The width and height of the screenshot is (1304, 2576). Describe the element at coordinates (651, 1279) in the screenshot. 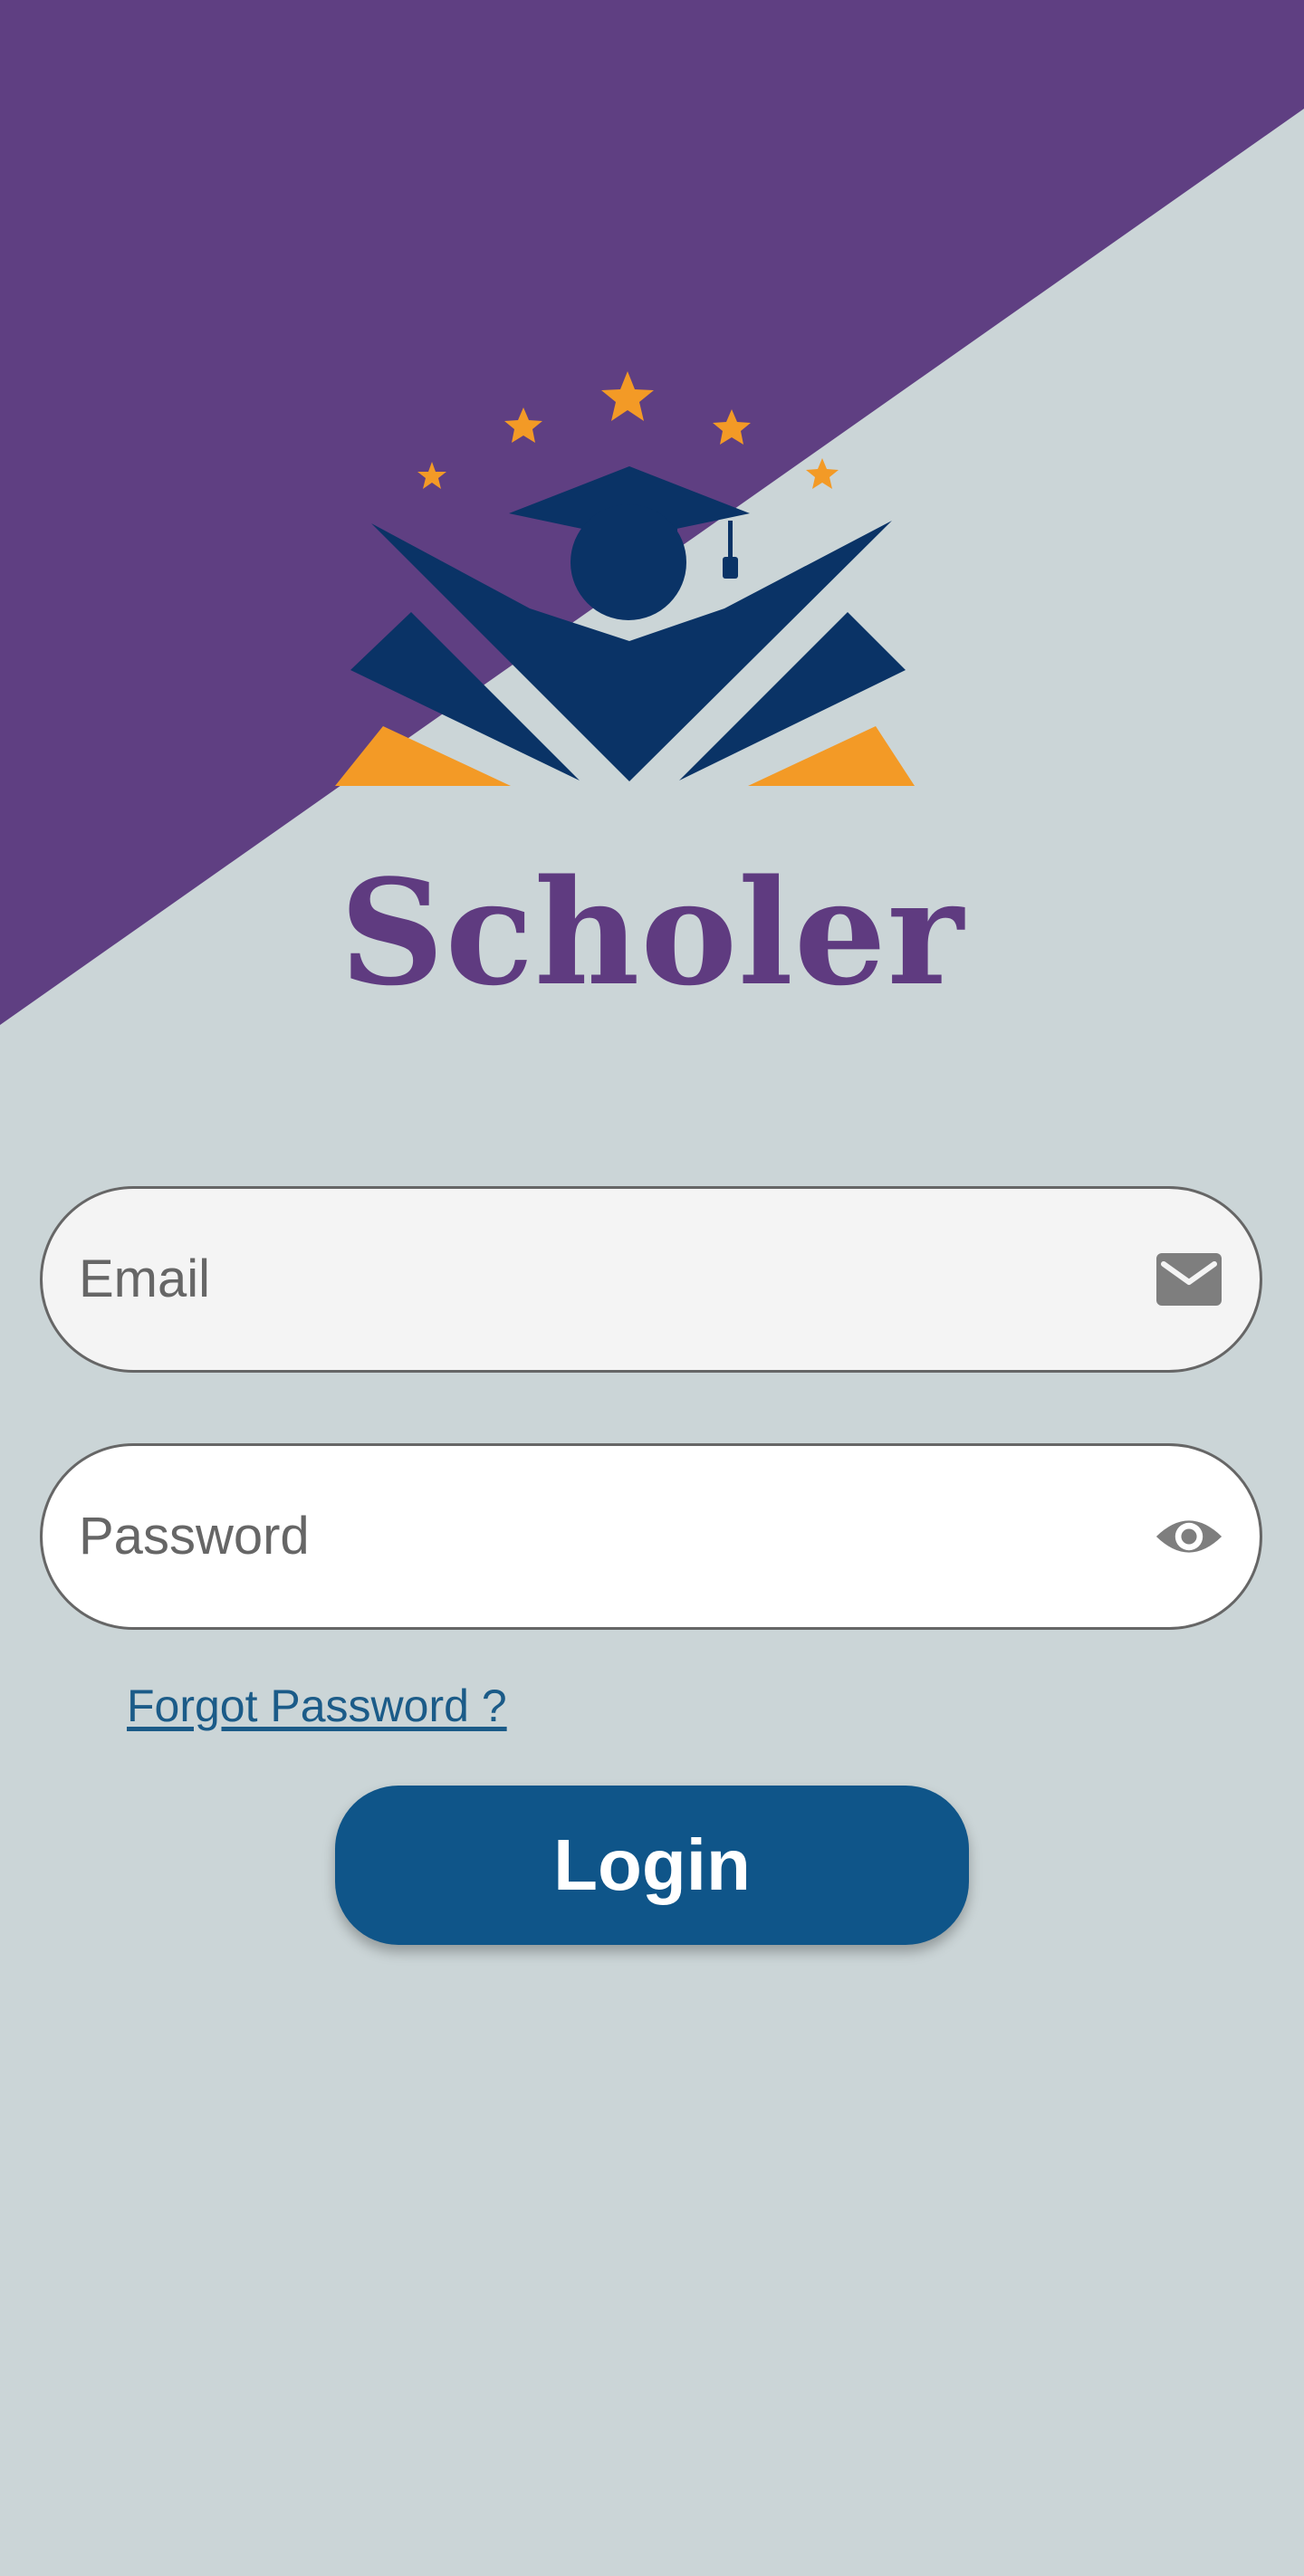

I see `email-field: Email` at that location.